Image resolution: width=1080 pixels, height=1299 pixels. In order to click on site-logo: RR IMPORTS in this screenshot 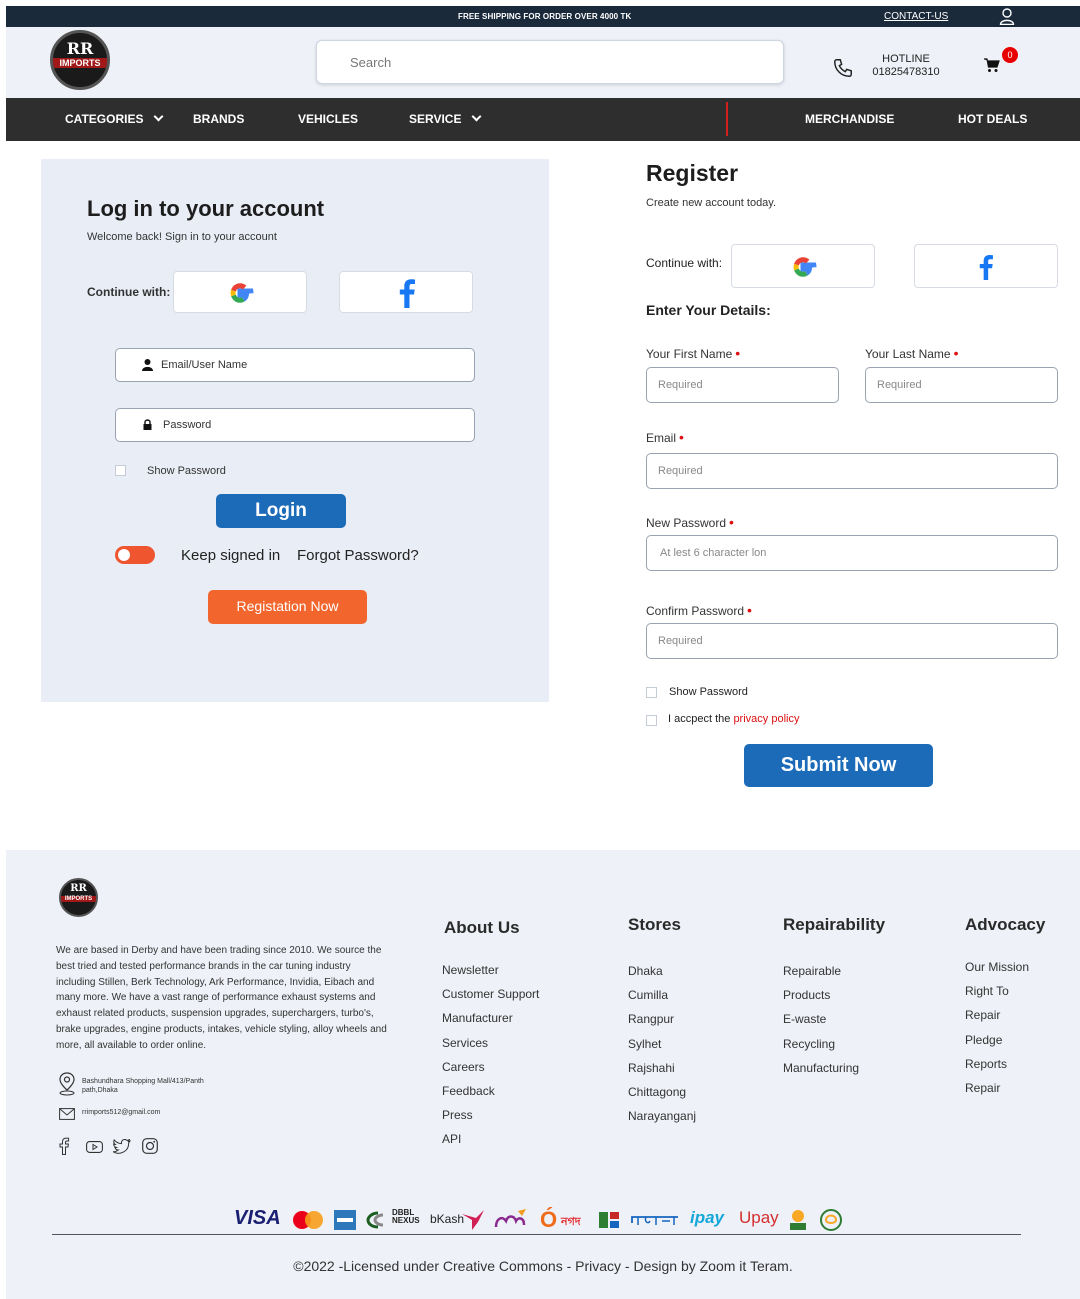, I will do `click(80, 60)`.